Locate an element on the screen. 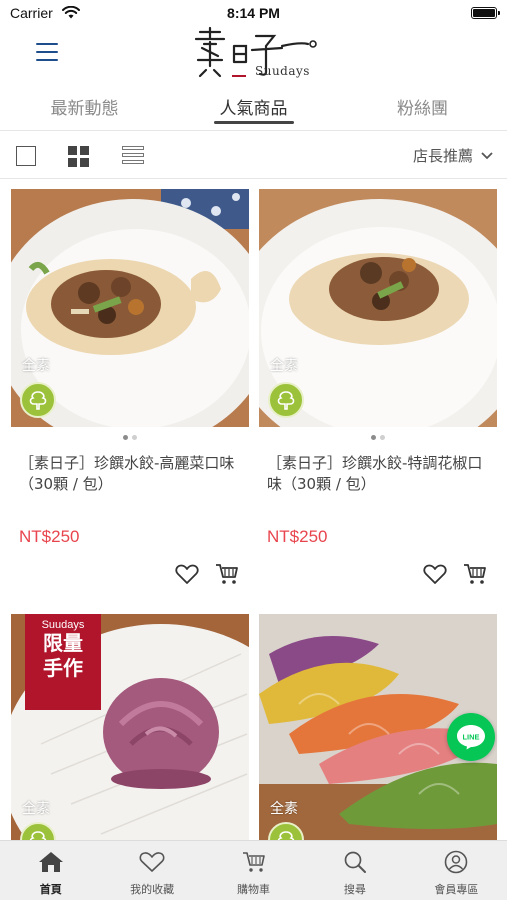  app-header: Suudays is located at coordinates (253, 57).